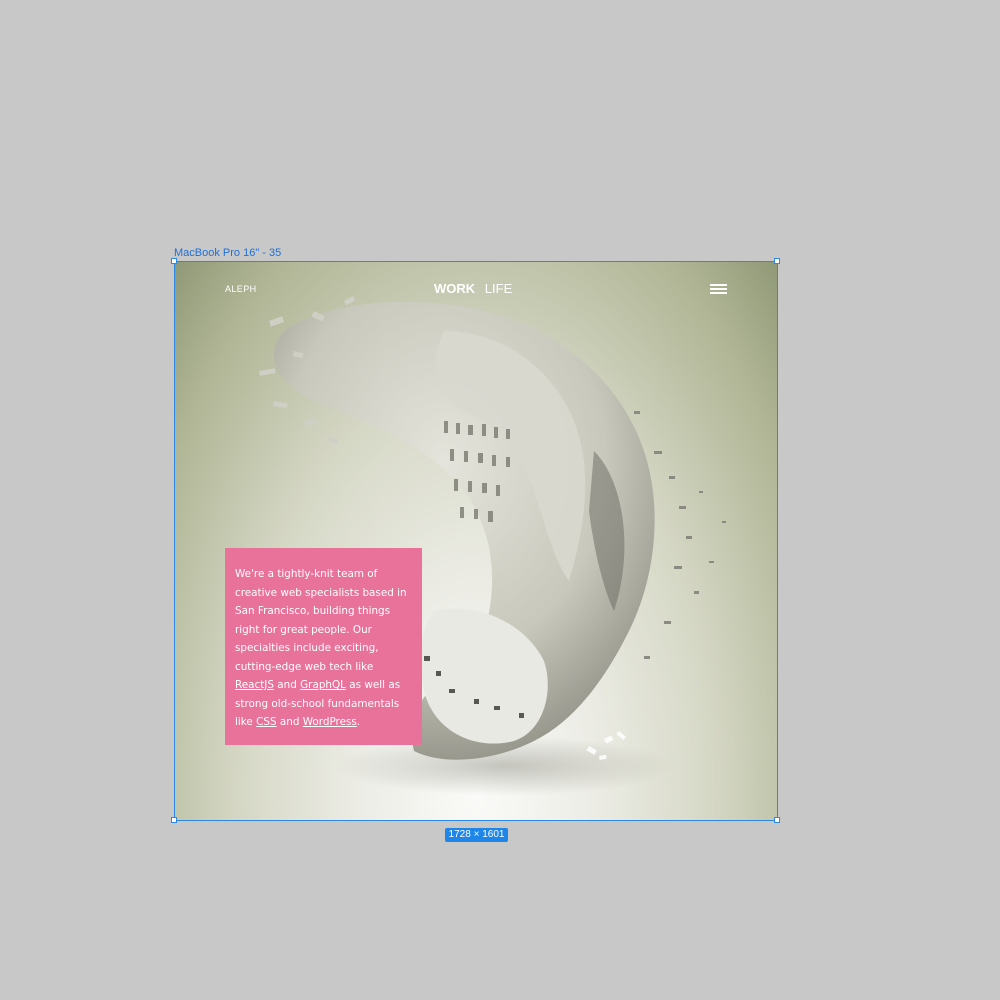 This screenshot has width=1000, height=1000. Describe the element at coordinates (498, 288) in the screenshot. I see `nav-link-life: LIFE` at that location.